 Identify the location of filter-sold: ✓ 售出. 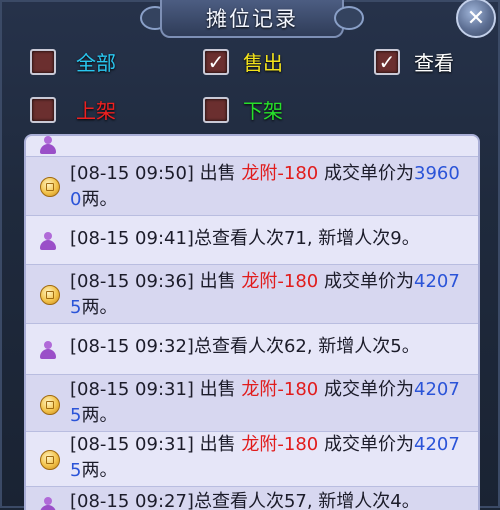
(243, 61).